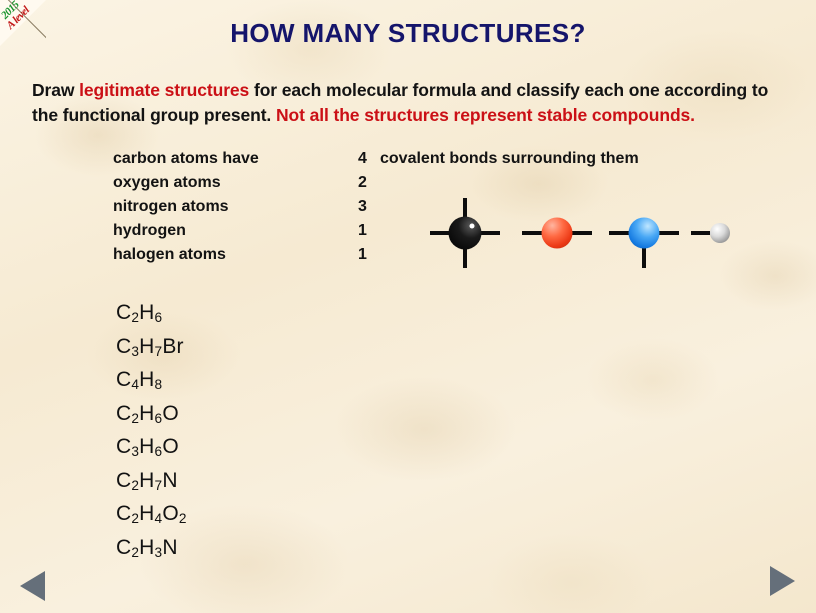 The height and width of the screenshot is (613, 816). Describe the element at coordinates (509, 158) in the screenshot. I see `valence-tail-text: covalent bonds surrounding them` at that location.